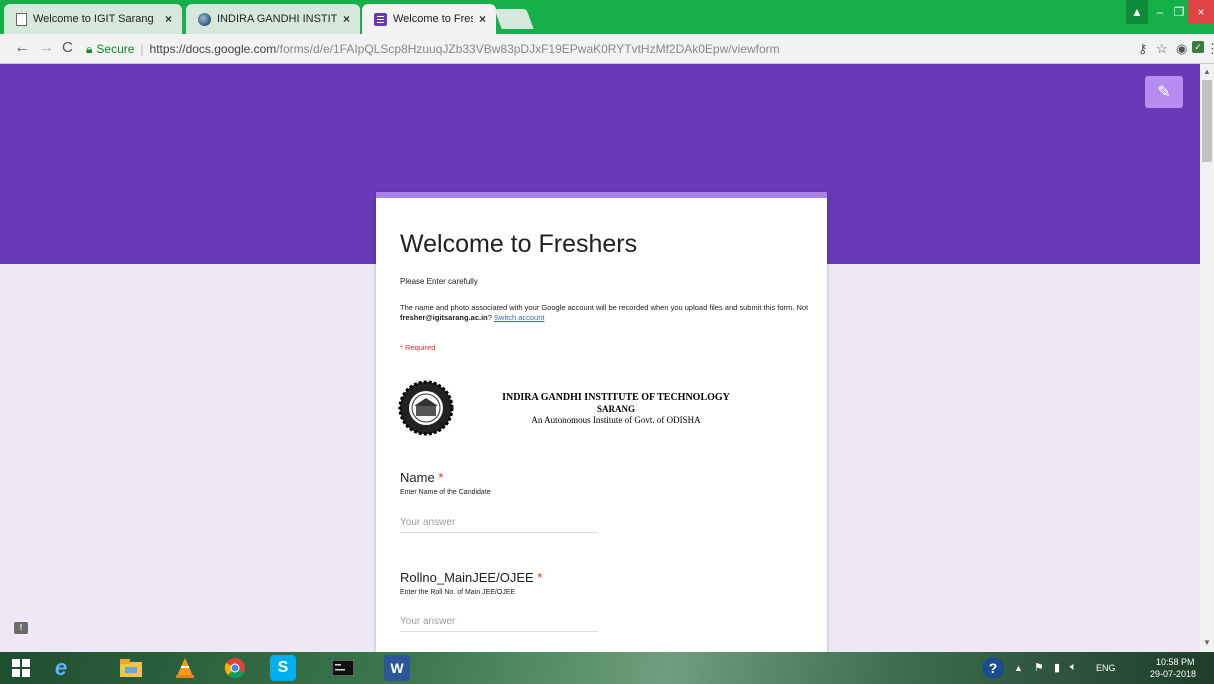 Image resolution: width=1214 pixels, height=684 pixels. I want to click on tab-indira-gandhi: INDIRA GANDHI INSTITU ×, so click(273, 19).